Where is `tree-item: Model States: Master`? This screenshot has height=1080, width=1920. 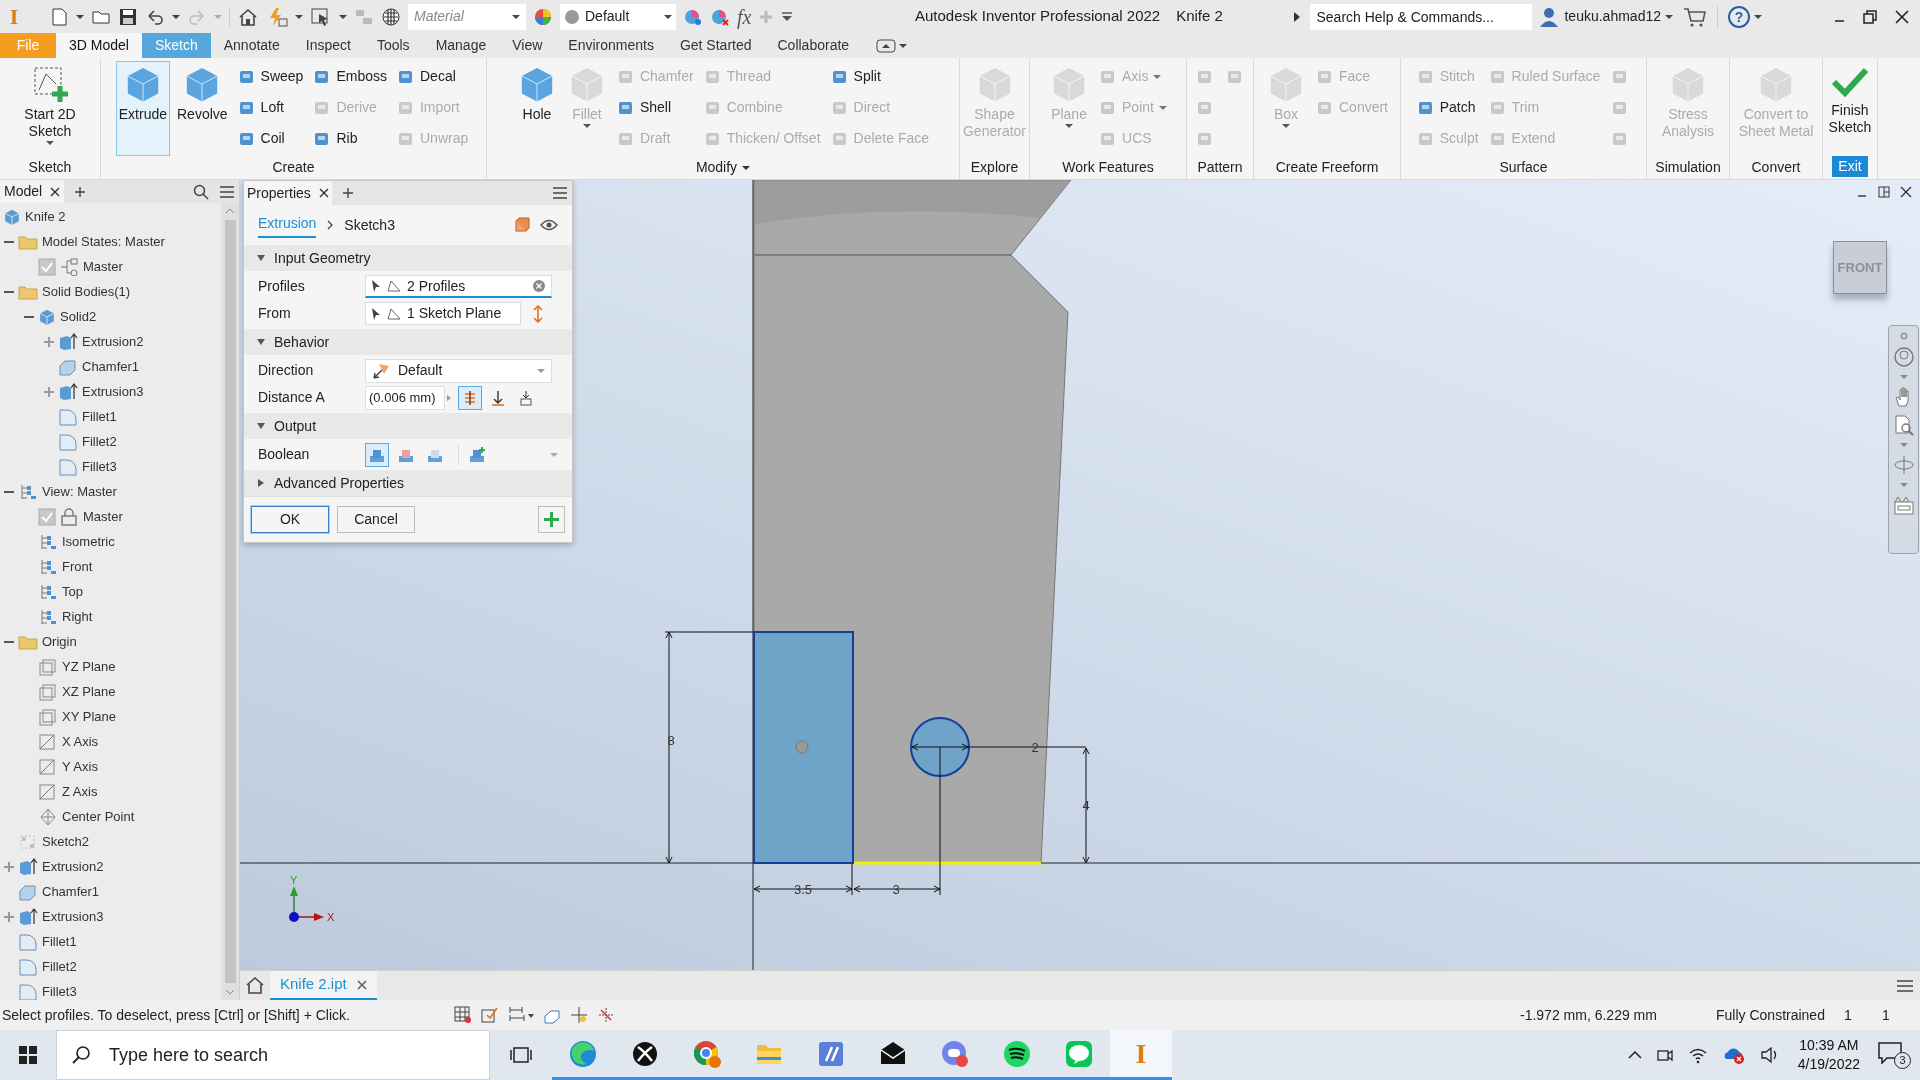
tree-item: Model States: Master is located at coordinates (103, 241).